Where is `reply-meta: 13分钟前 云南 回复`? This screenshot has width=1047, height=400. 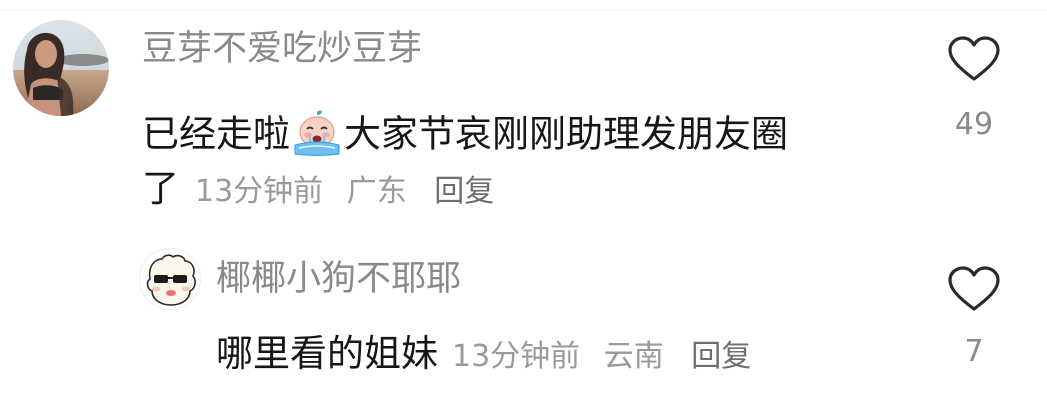 reply-meta: 13分钟前 云南 回复 is located at coordinates (601, 357).